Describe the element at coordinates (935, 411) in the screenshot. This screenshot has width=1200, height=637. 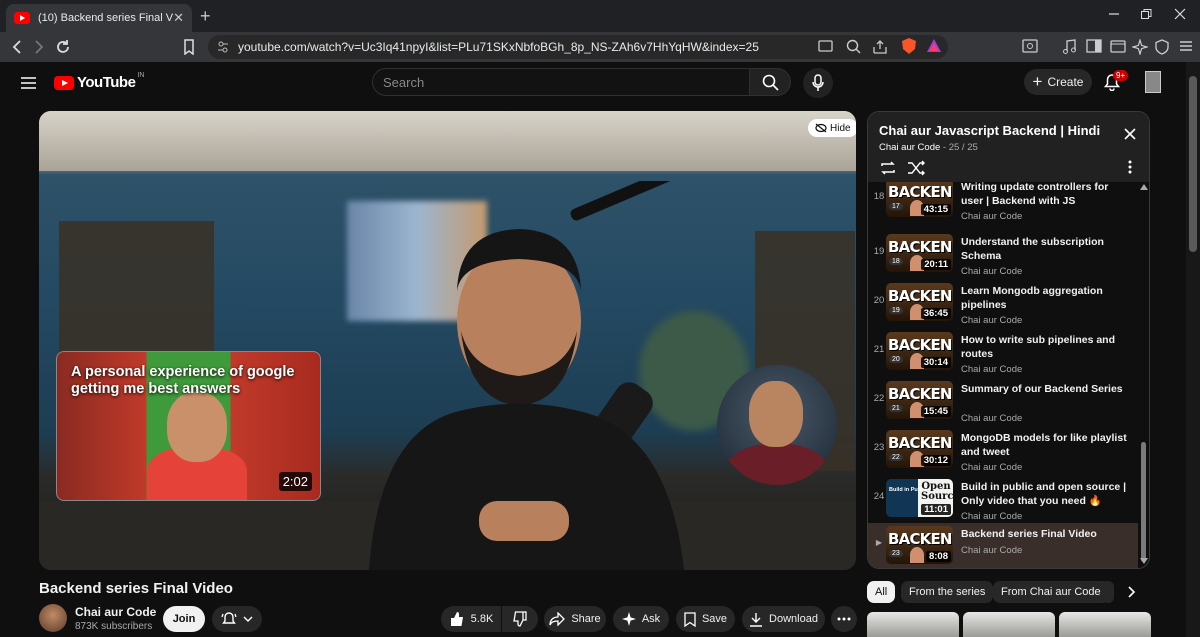
I see `playlist-item-duration: 15:45` at that location.